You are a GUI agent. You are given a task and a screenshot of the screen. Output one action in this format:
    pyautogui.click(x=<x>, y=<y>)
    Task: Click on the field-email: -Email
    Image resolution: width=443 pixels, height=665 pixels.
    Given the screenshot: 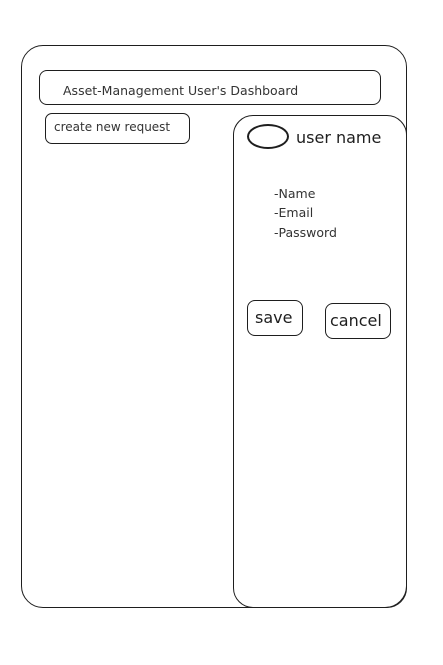 What is the action you would take?
    pyautogui.click(x=294, y=212)
    